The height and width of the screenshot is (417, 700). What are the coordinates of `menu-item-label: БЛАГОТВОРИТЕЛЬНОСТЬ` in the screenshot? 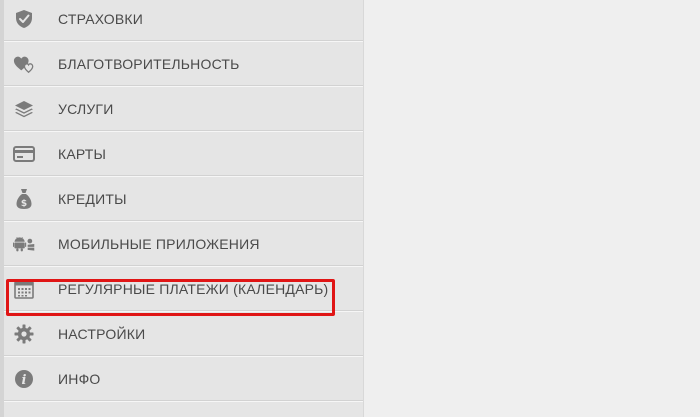 It's located at (149, 64).